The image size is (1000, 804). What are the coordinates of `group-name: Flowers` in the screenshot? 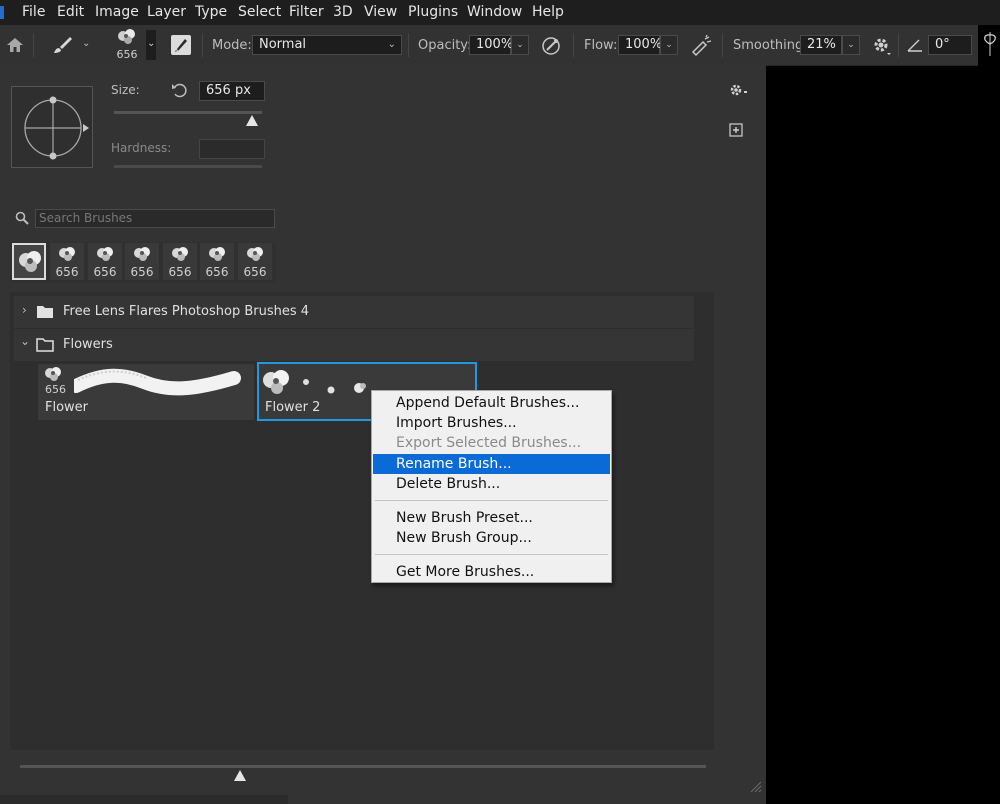 It's located at (88, 344).